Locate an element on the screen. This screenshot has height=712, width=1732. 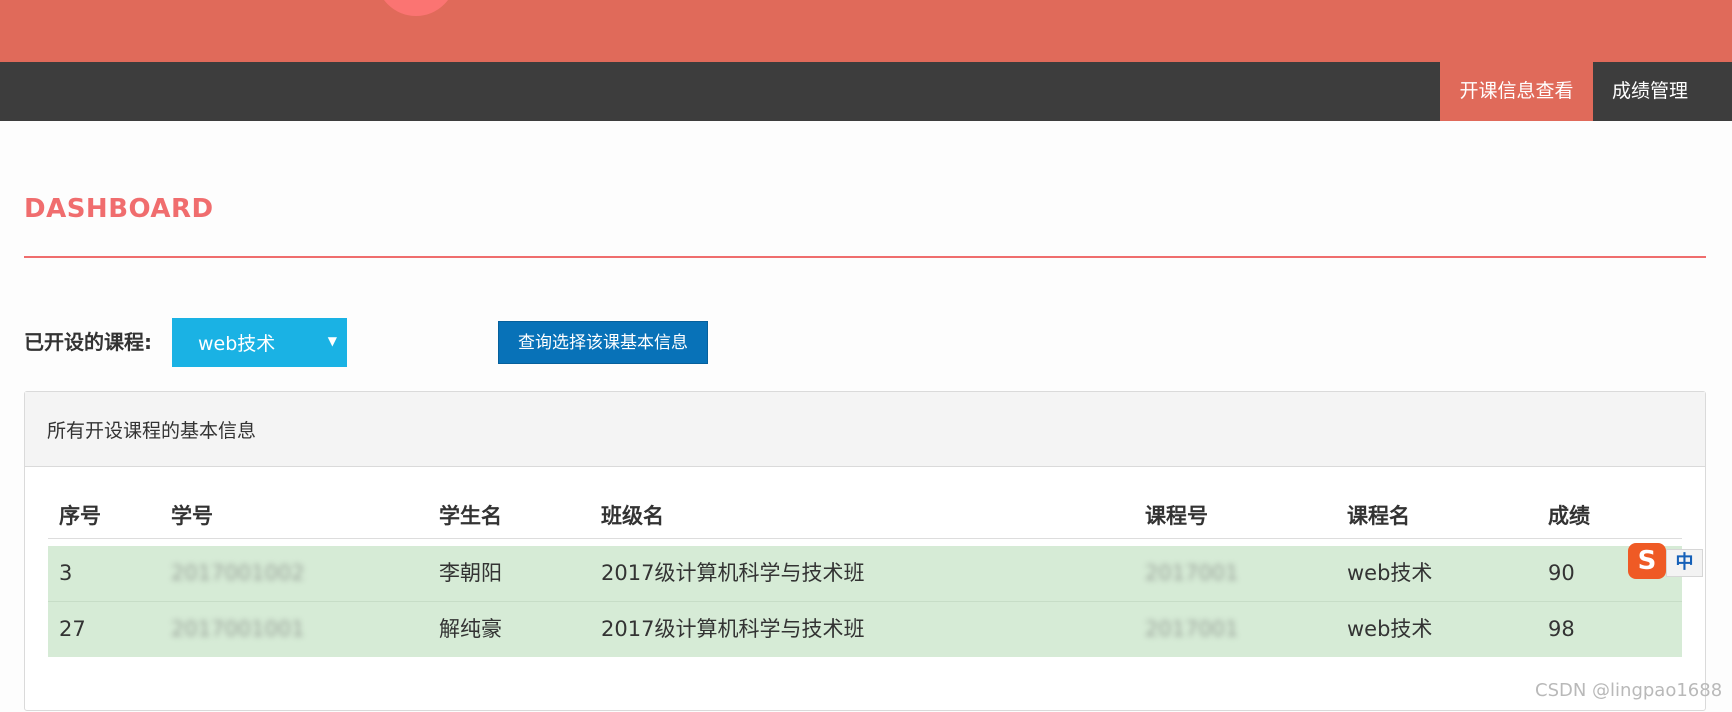
column-header-grade: 成绩 is located at coordinates (1569, 516).